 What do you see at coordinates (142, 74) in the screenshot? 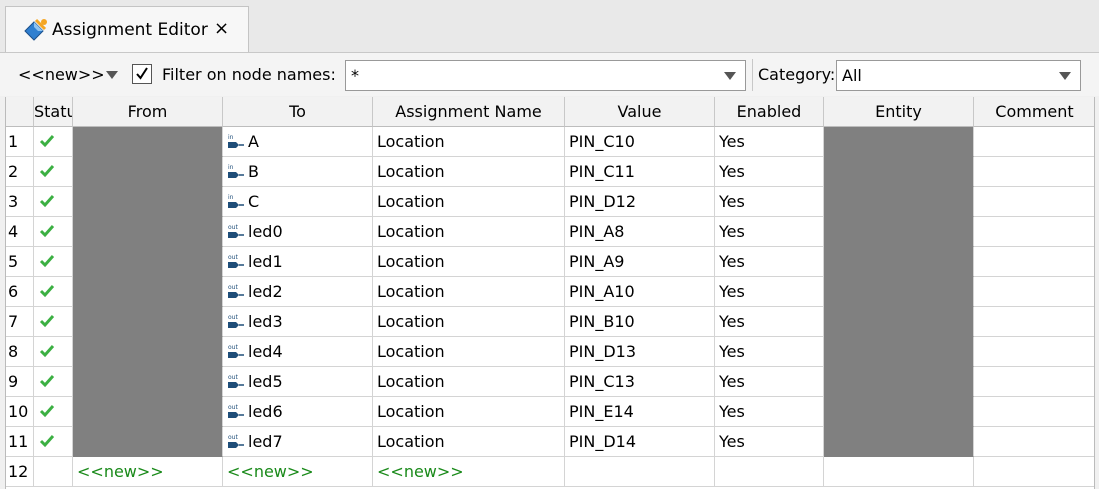
I see `filter-checkbox` at bounding box center [142, 74].